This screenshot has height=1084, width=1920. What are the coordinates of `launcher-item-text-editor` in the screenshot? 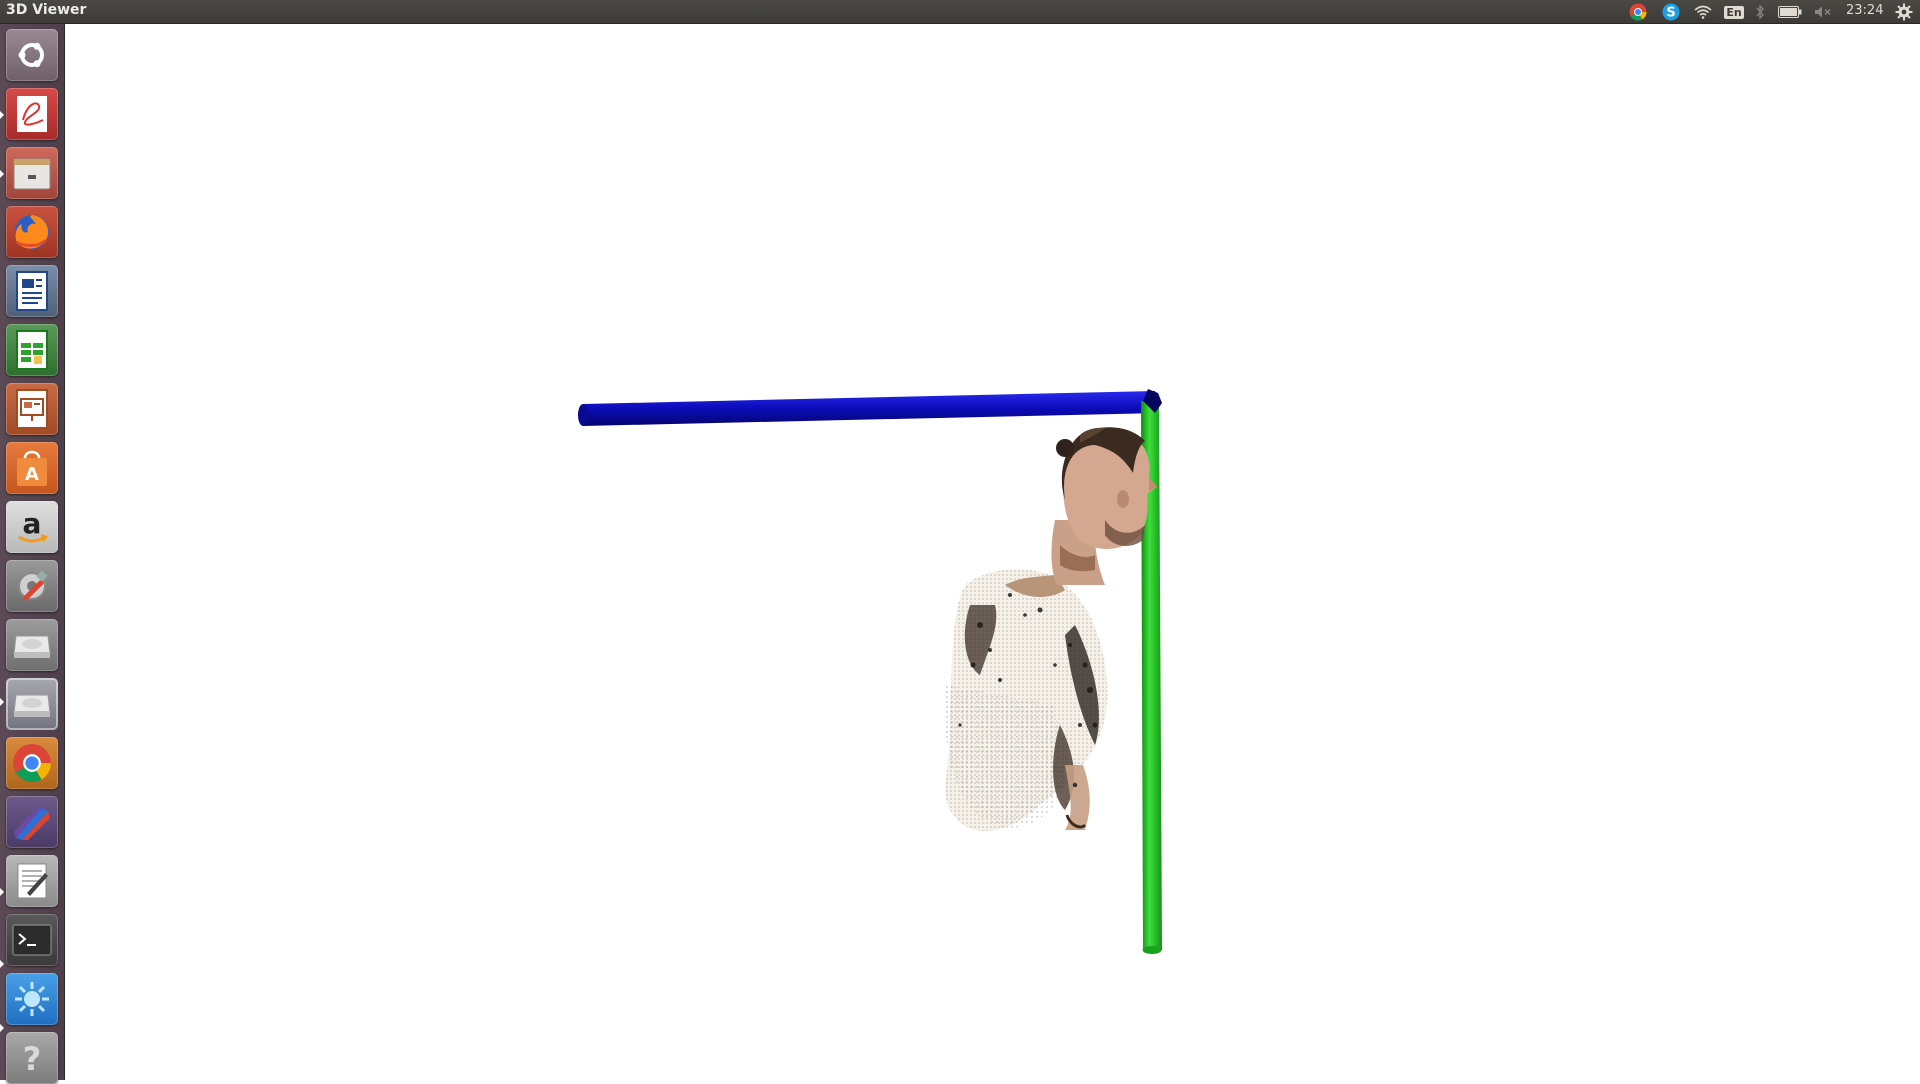 It's located at (32, 881).